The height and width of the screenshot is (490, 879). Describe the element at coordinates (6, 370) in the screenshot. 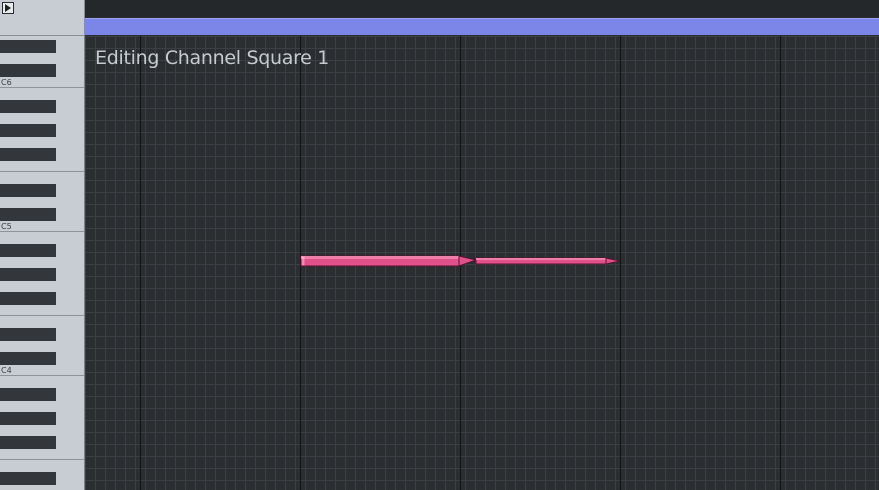

I see `octave-label-c4: C4` at that location.